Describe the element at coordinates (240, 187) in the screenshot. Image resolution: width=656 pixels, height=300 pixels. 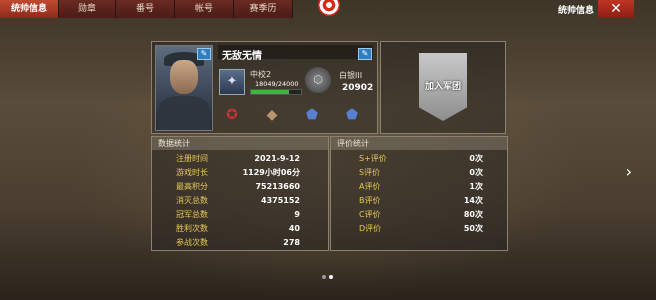
I see `stat-row: 最高积分 75213660` at that location.